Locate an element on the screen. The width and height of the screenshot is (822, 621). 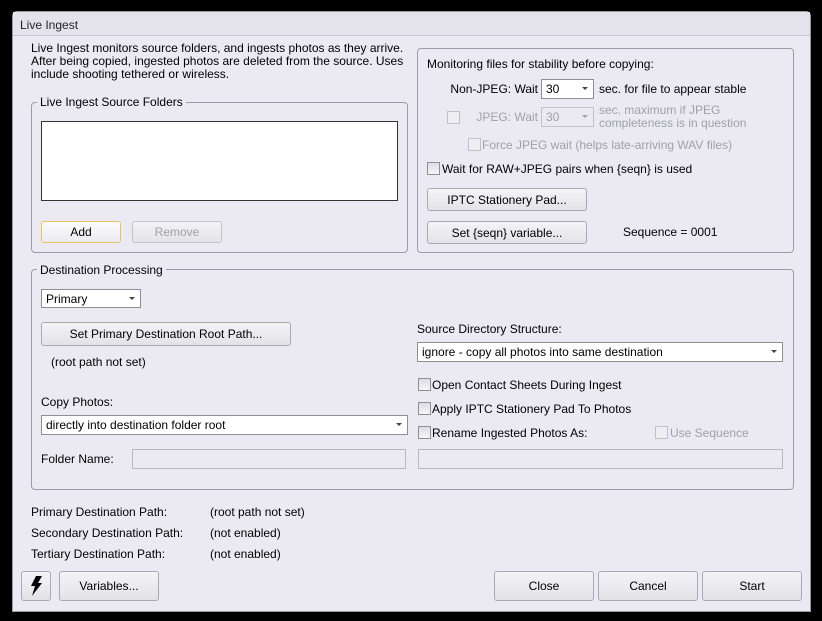
copy-photos-label: Copy Photos: is located at coordinates (77, 402).